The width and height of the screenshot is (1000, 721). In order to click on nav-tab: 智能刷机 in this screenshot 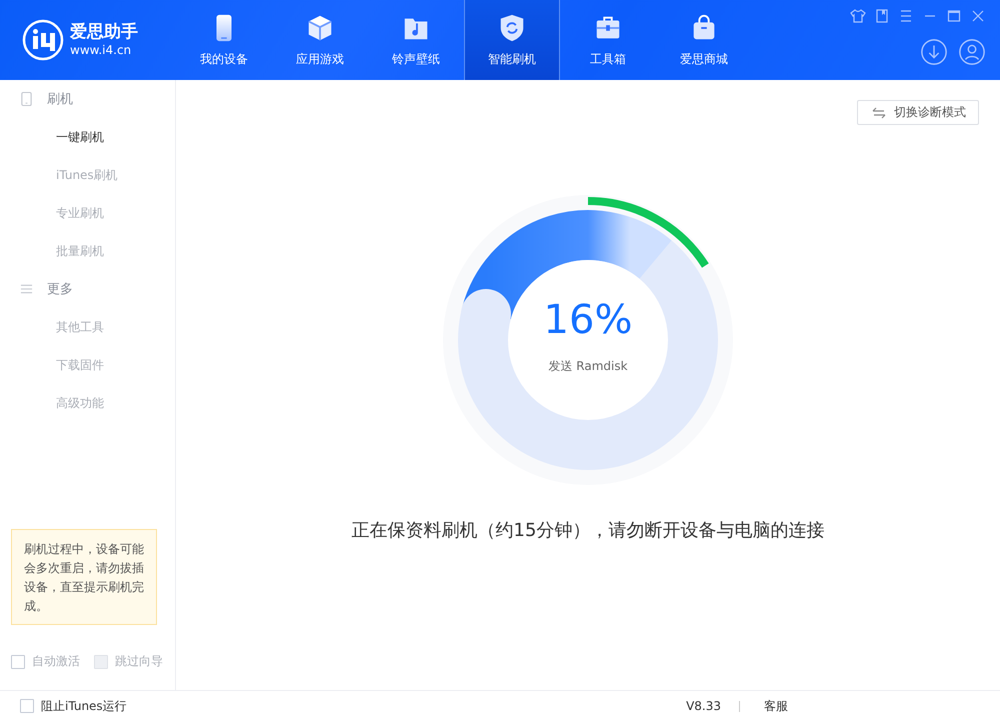, I will do `click(512, 40)`.